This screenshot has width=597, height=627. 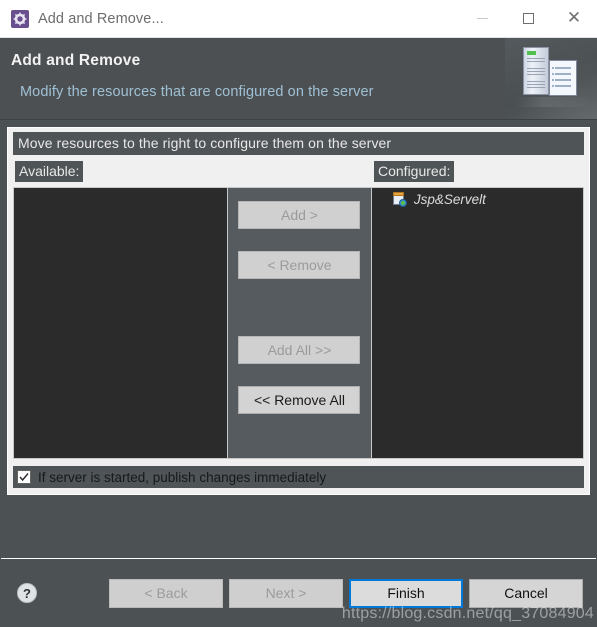 What do you see at coordinates (24, 477) in the screenshot?
I see `publish-checkbox` at bounding box center [24, 477].